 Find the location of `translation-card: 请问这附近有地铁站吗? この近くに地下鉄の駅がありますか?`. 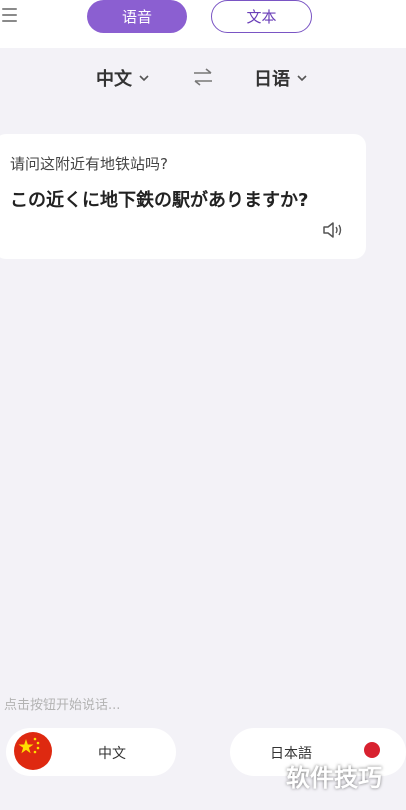

translation-card: 请问这附近有地铁站吗? この近くに地下鉄の駅がありますか? is located at coordinates (183, 196).